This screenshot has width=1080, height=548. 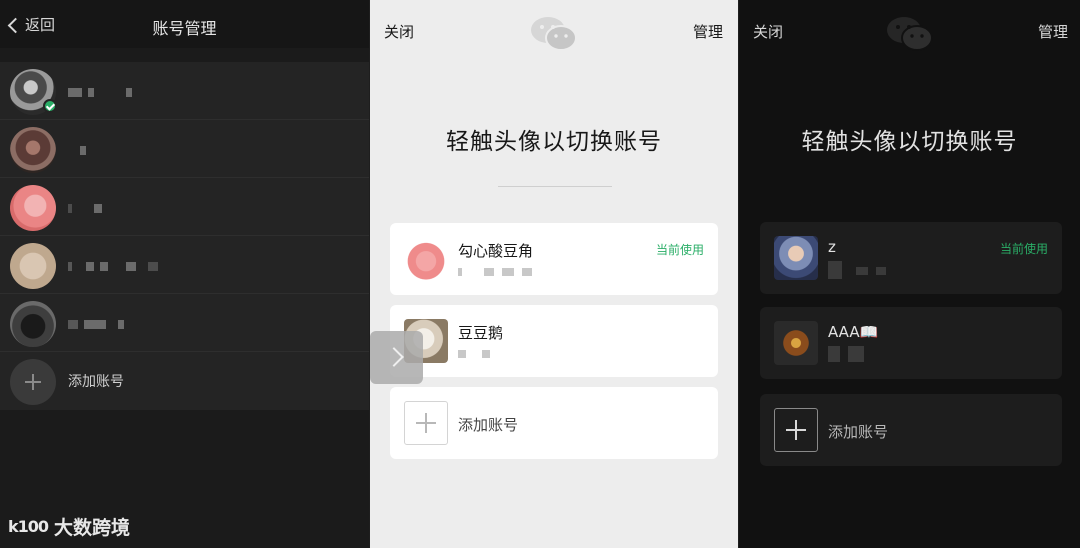 I want to click on account-name: 勾心酸豆角, so click(x=496, y=251).